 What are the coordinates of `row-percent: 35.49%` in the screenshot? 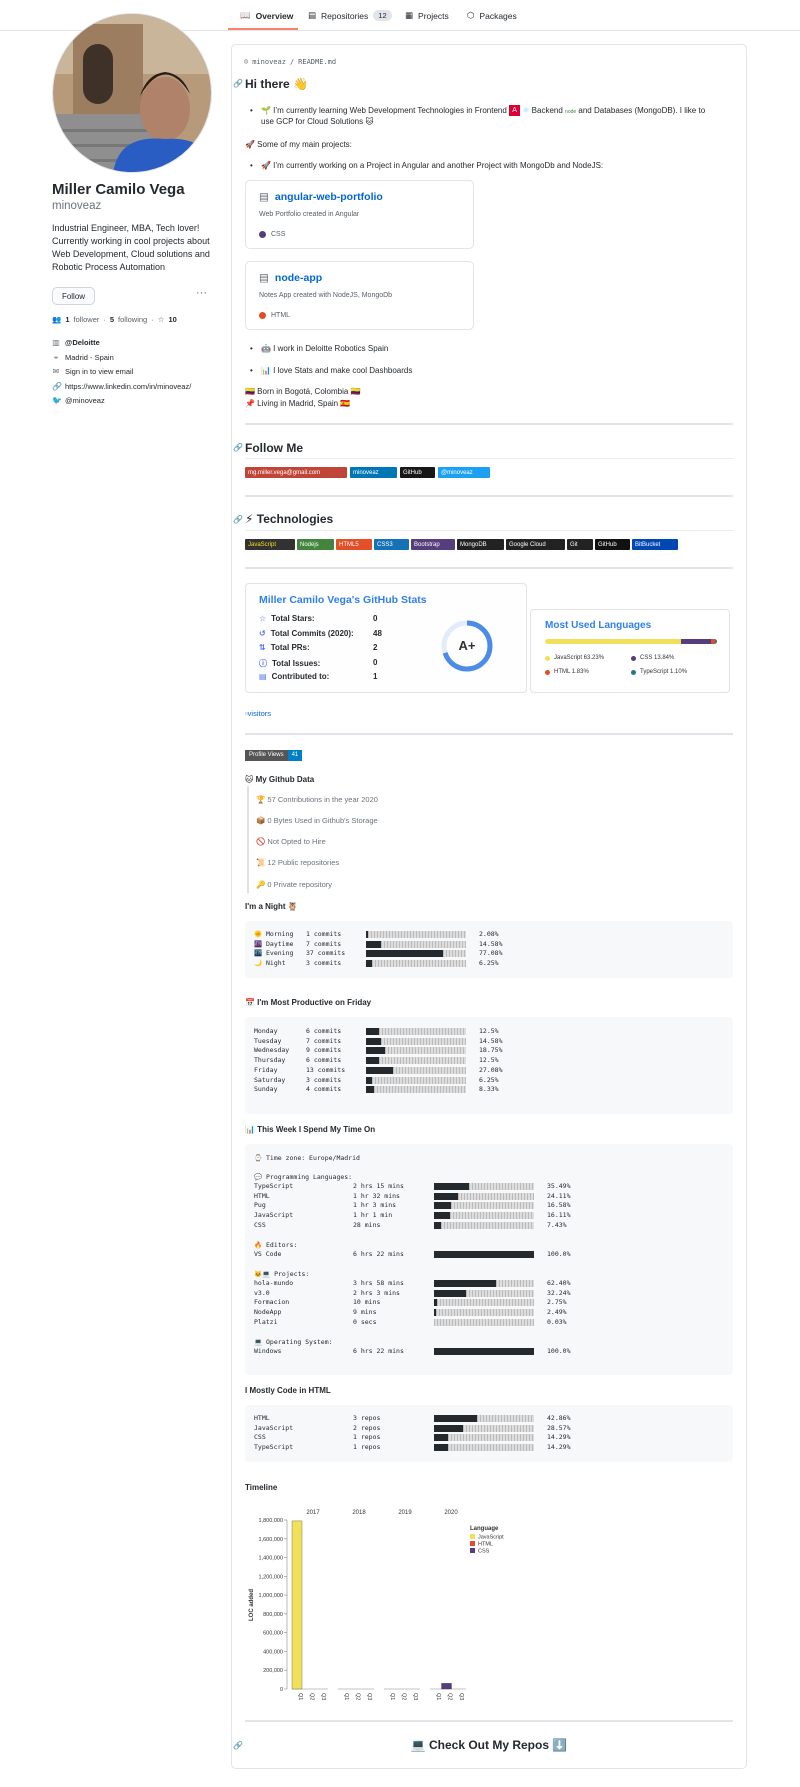 It's located at (559, 1186).